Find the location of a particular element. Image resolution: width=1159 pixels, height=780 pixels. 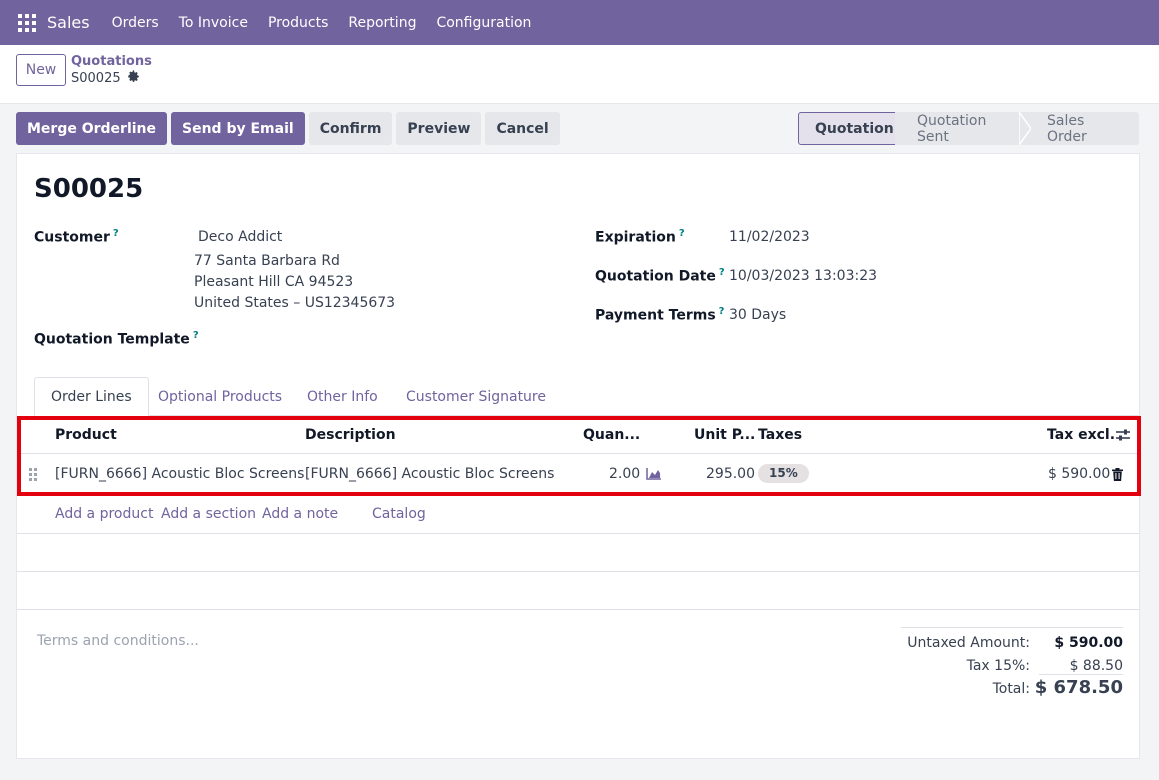

untaxed-amount-value: $ 590.00 is located at coordinates (1088, 643).